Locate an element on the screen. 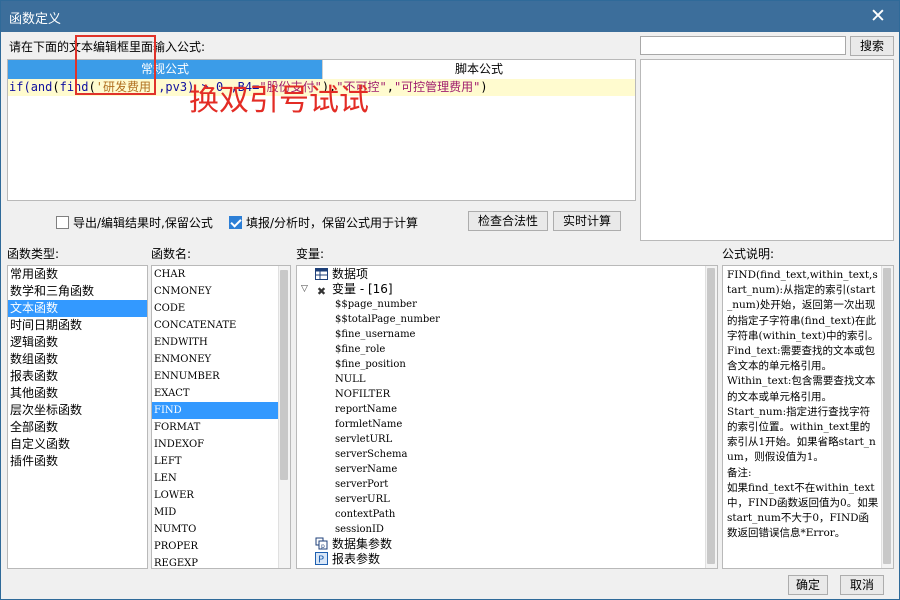 The image size is (900, 600). svg-text: P is located at coordinates (321, 560).